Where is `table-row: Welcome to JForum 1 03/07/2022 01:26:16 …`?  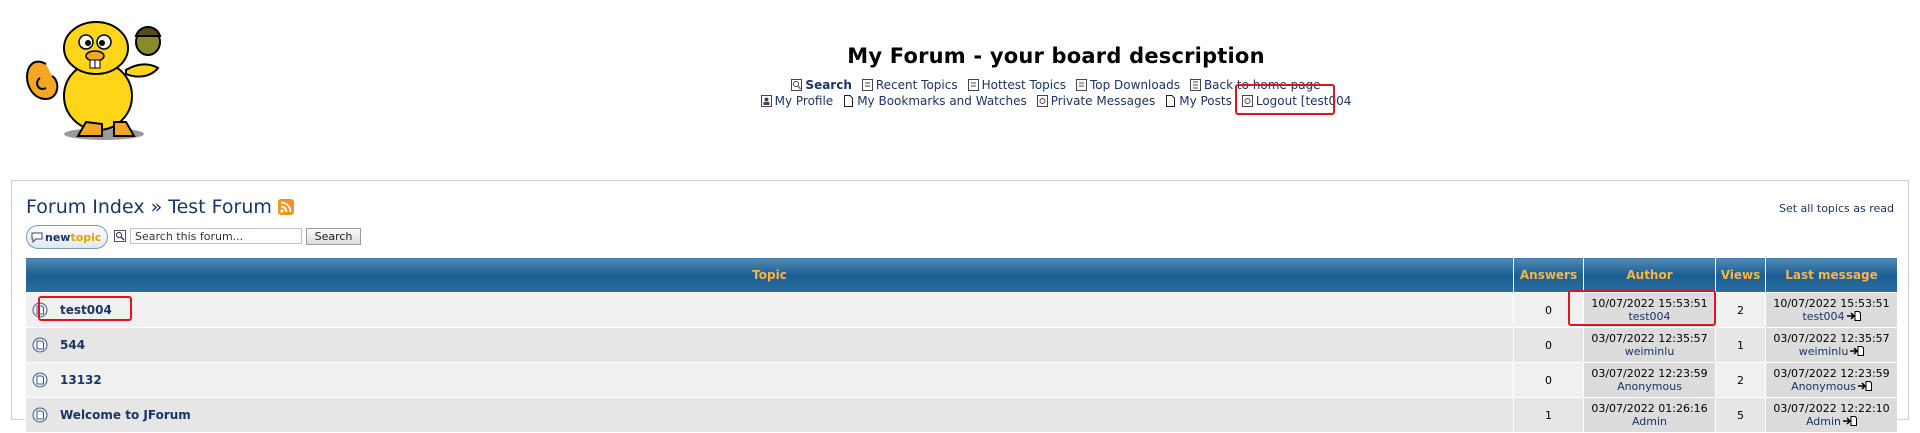 table-row: Welcome to JForum 1 03/07/2022 01:26:16 … is located at coordinates (961, 415).